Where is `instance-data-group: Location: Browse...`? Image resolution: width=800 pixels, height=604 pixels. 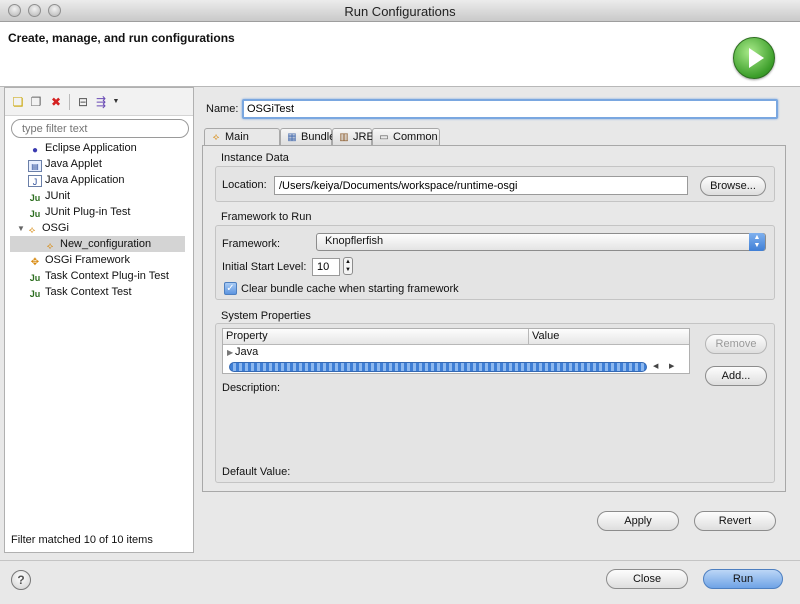
instance-data-group: Location: Browse... is located at coordinates (495, 184).